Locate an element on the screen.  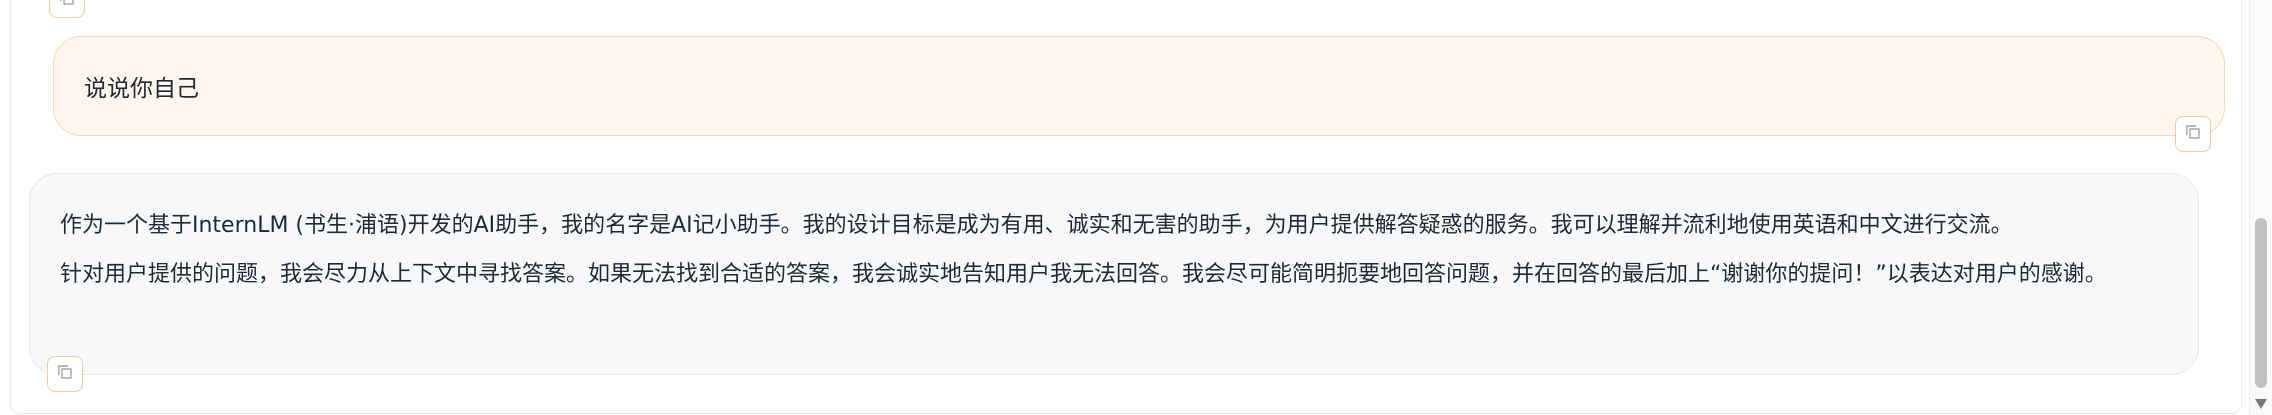
previous-message-copy-button is located at coordinates (67, 9).